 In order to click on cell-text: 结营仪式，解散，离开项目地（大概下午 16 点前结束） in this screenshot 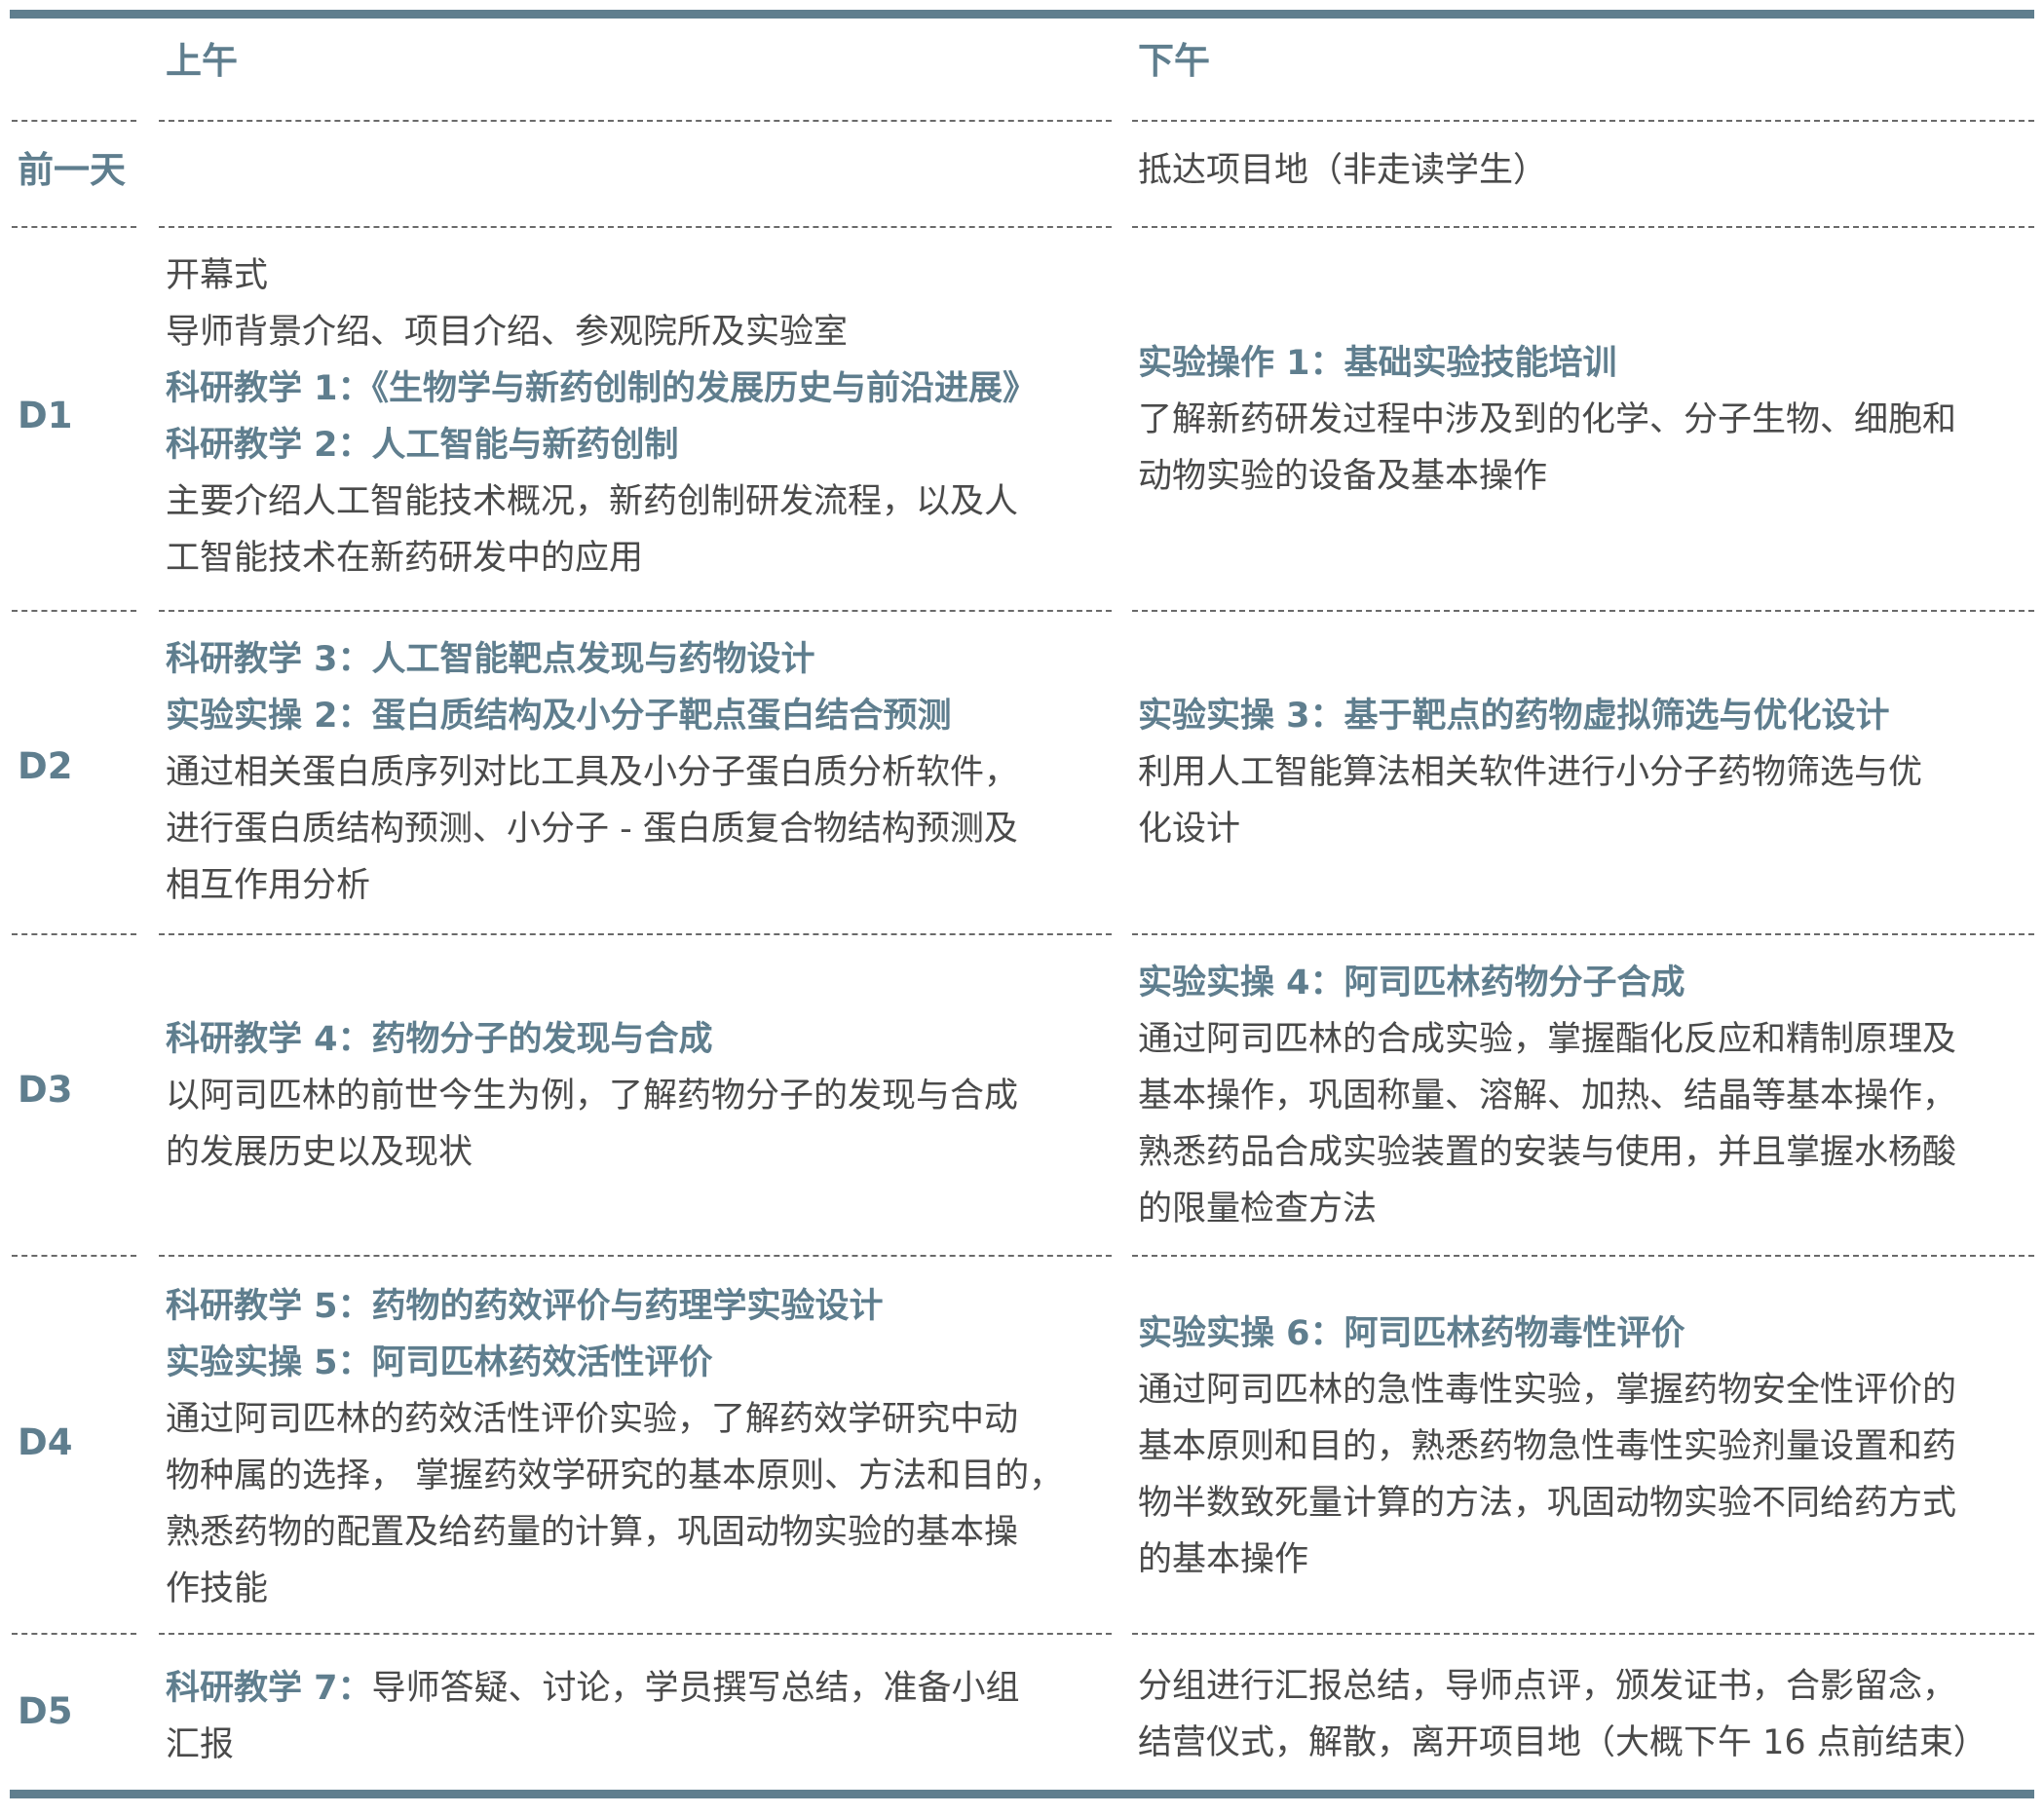, I will do `click(1562, 1743)`.